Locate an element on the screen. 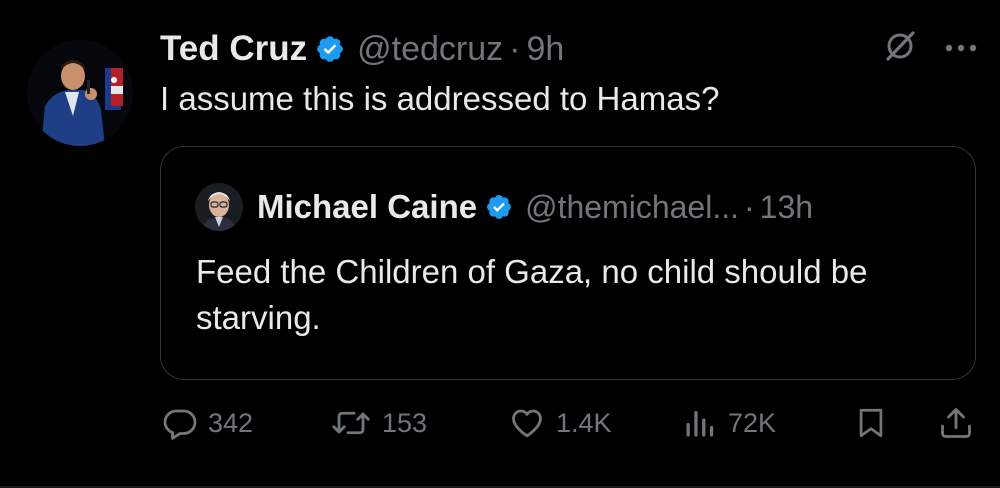 The width and height of the screenshot is (1000, 488). tweet-action-bar: 342 153 1.4K 72K is located at coordinates (570, 423).